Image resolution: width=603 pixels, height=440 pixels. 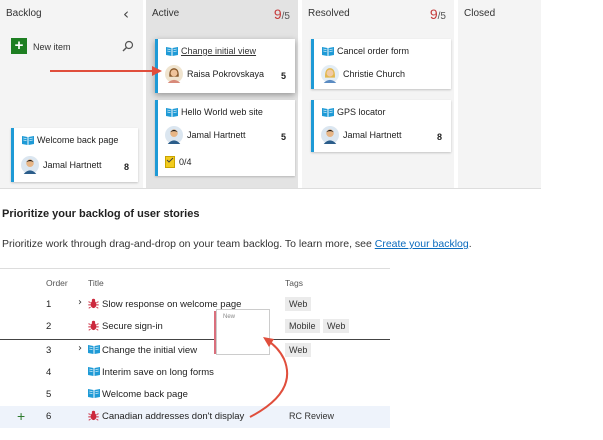 I want to click on column-header-resolved: Resolved 9/5, so click(x=378, y=16).